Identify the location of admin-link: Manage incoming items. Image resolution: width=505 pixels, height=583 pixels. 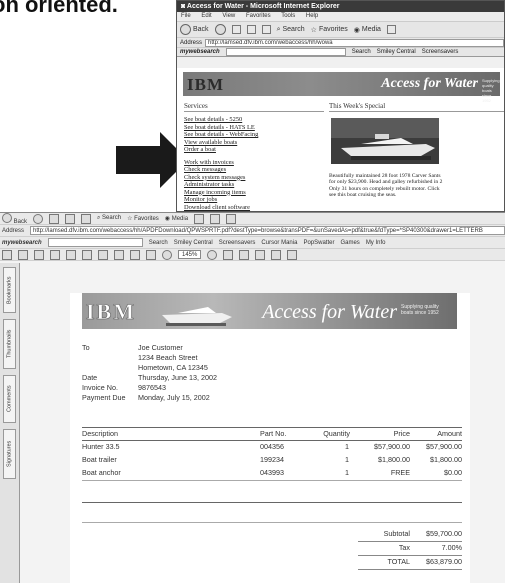
(254, 193).